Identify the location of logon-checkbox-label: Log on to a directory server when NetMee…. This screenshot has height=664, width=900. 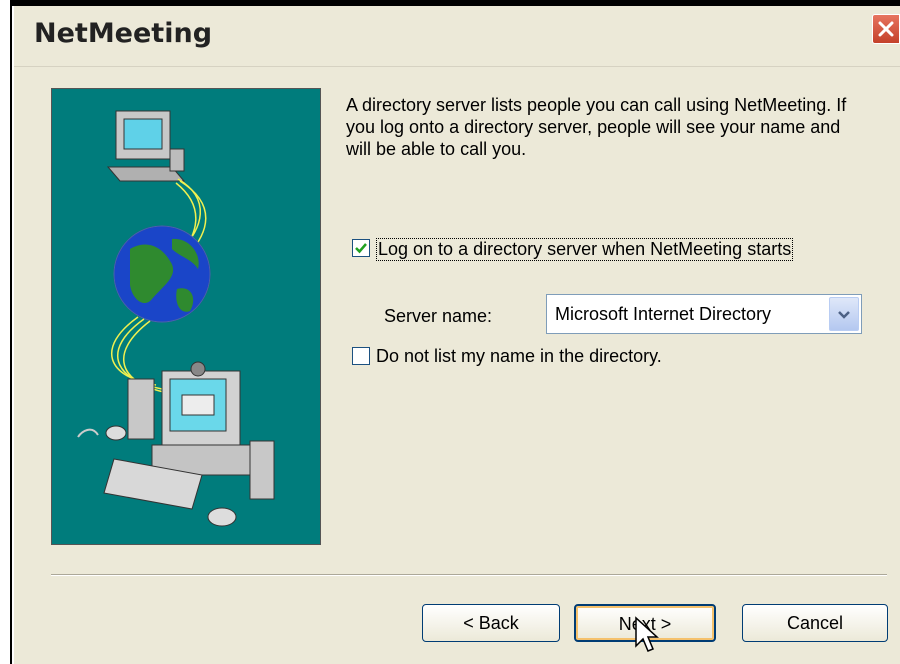
(585, 249).